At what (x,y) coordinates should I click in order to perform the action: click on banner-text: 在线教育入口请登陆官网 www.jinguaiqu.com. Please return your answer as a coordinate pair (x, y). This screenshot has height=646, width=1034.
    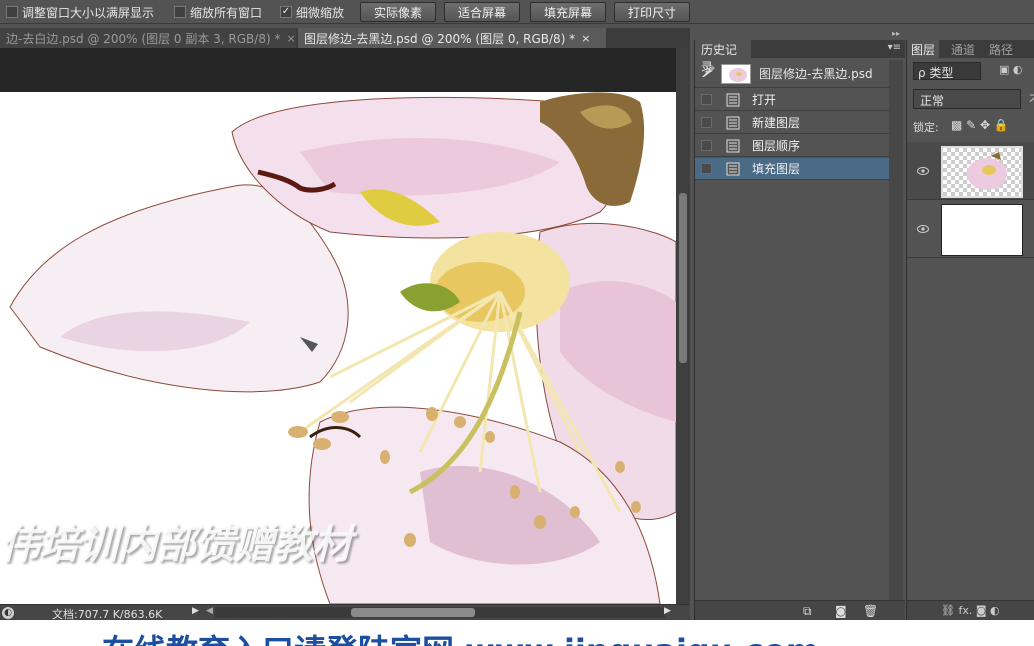
    Looking at the image, I should click on (460, 636).